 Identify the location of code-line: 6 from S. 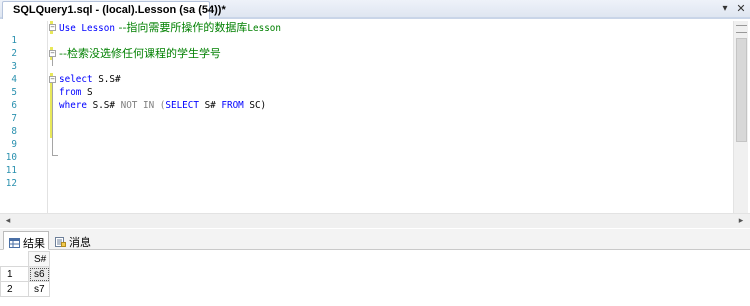
(360, 98).